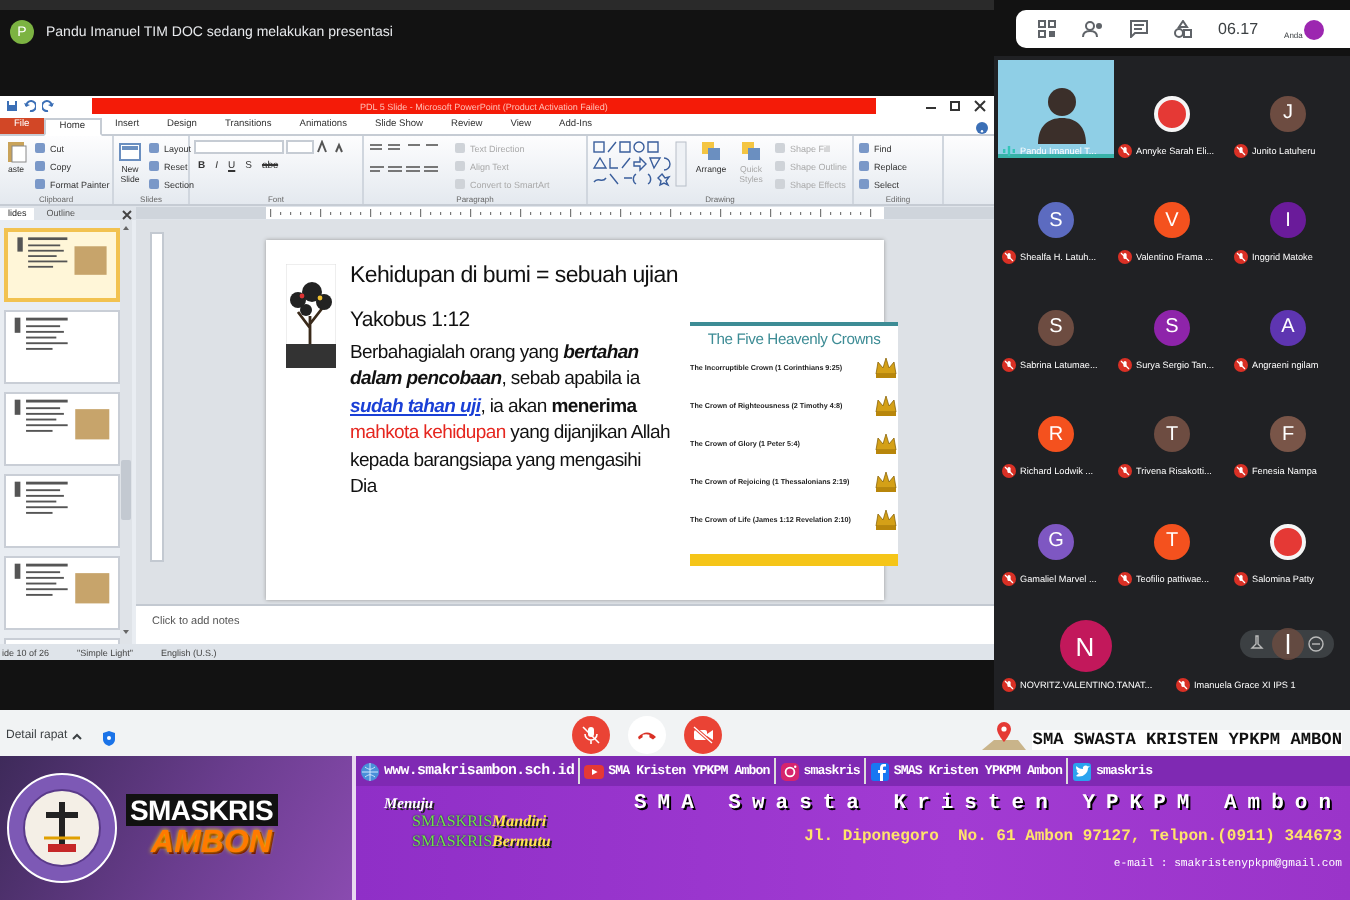  I want to click on globe-icon, so click(370, 771).